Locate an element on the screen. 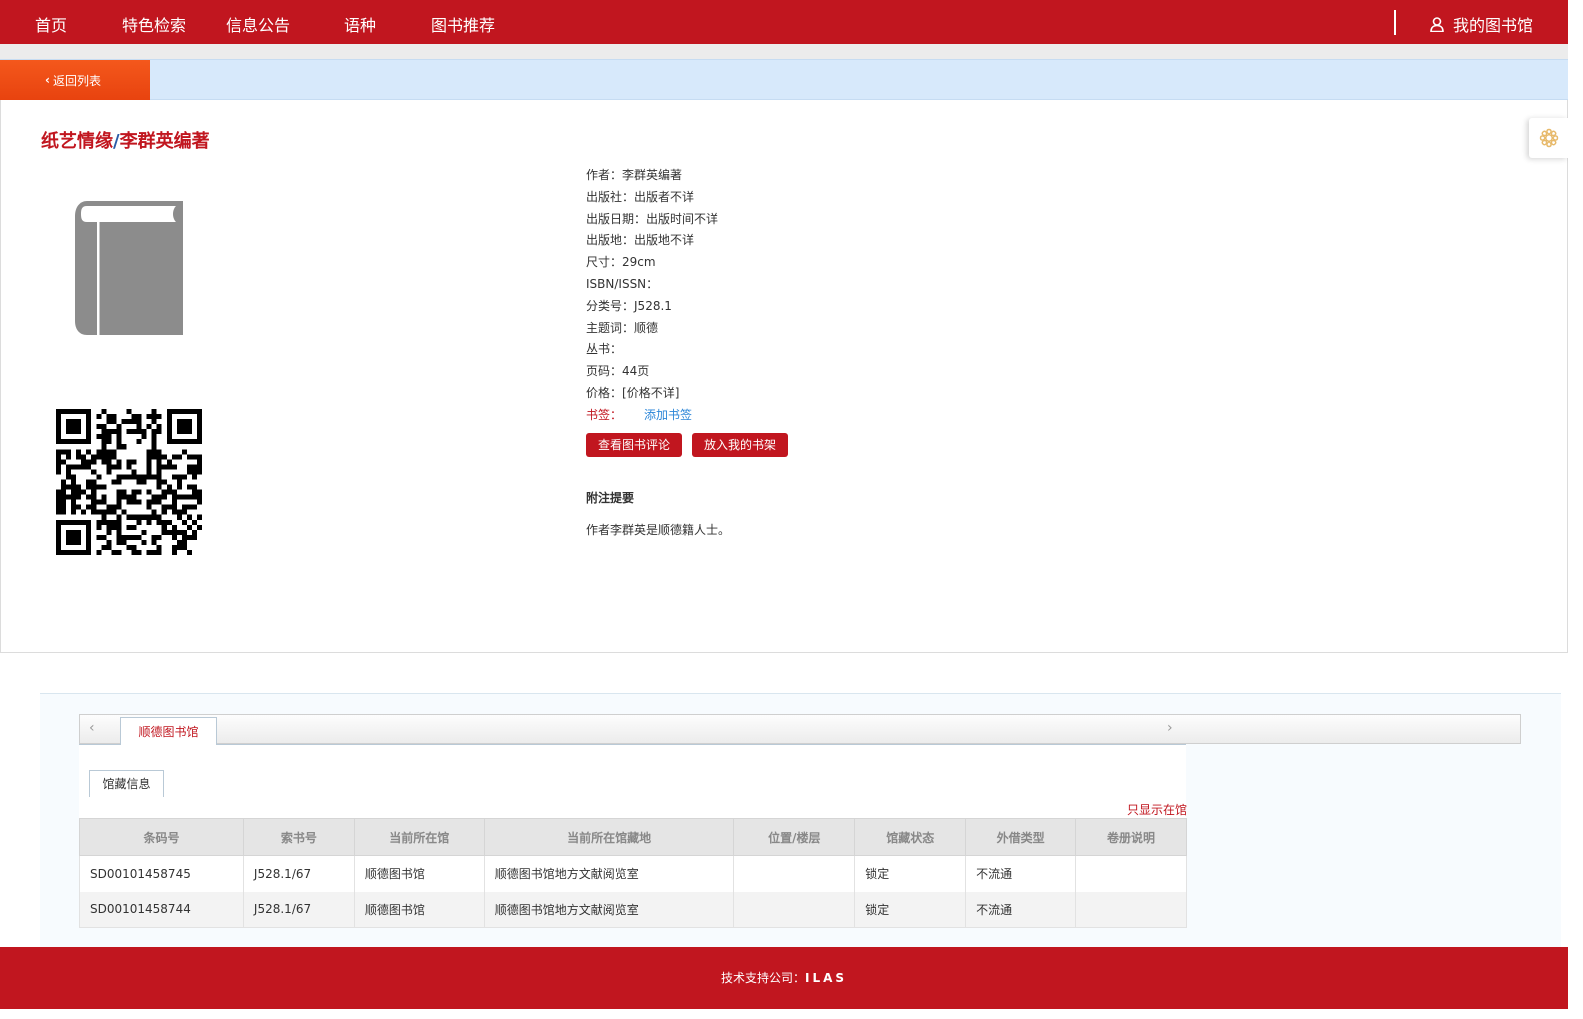  chevron-left-icon: ‹ is located at coordinates (47, 80).